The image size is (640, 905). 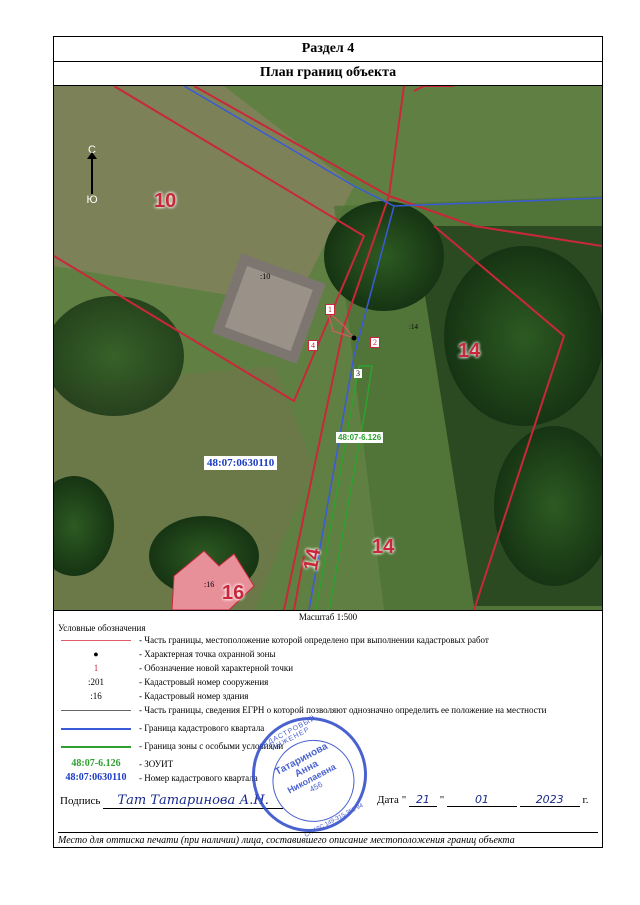 I want to click on date-day: 21, so click(x=422, y=800).